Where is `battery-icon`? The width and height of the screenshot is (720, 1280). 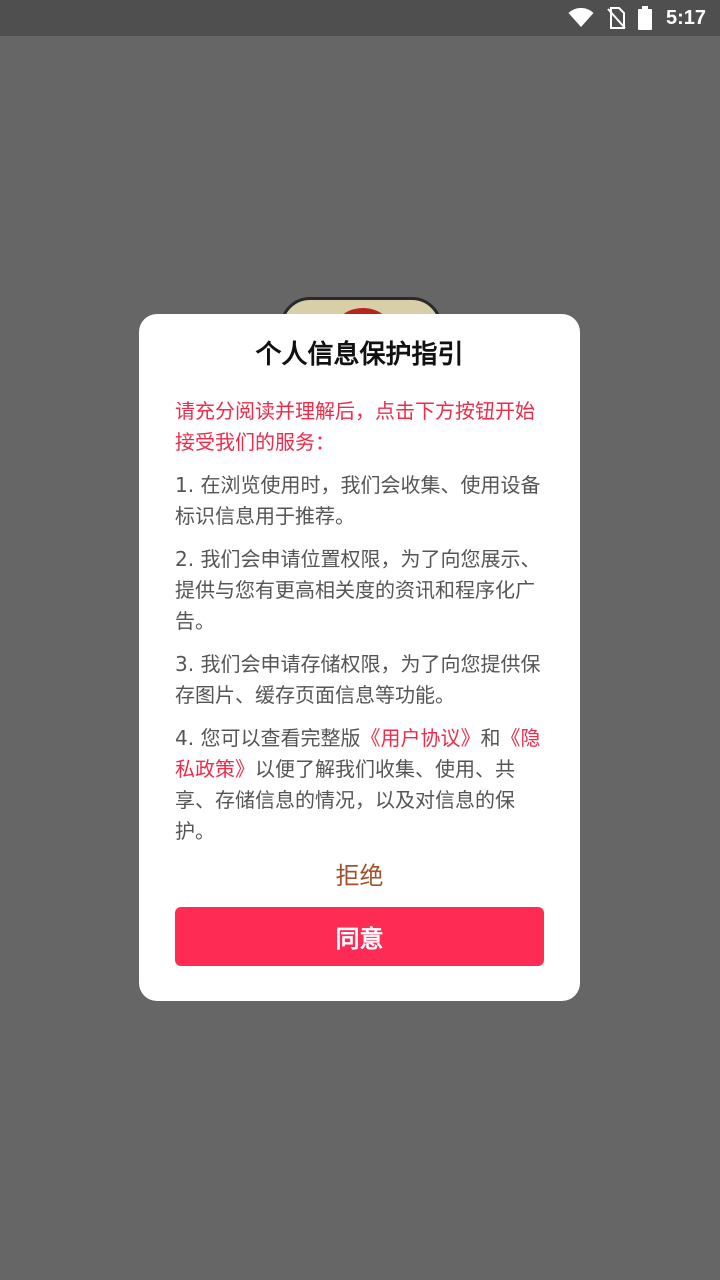 battery-icon is located at coordinates (644, 18).